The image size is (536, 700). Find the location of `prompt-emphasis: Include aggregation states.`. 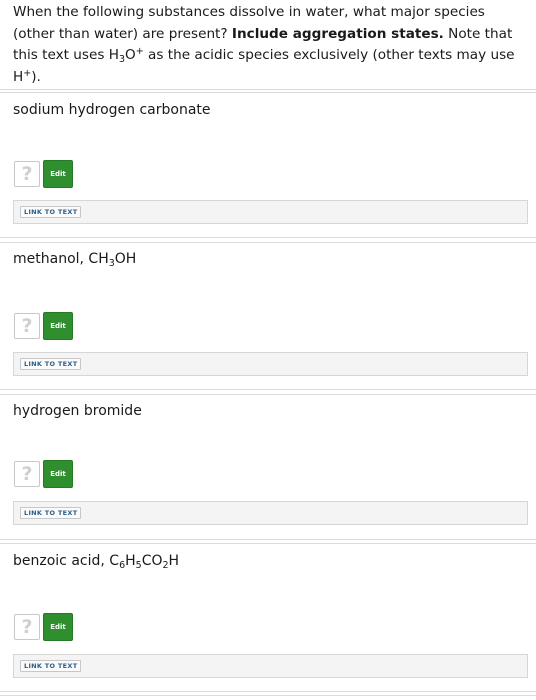

prompt-emphasis: Include aggregation states. is located at coordinates (337, 33).